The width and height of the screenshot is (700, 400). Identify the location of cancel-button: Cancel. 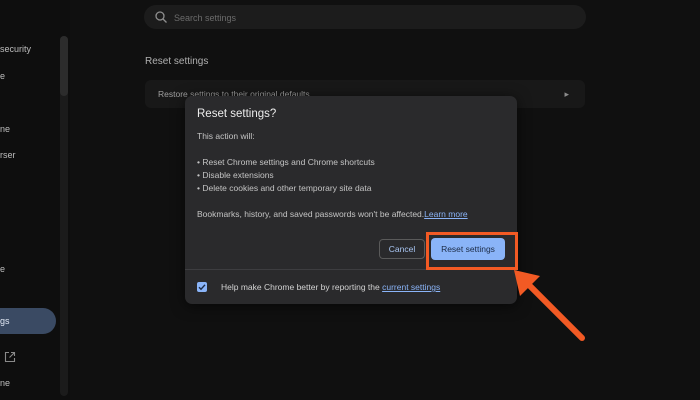
(402, 249).